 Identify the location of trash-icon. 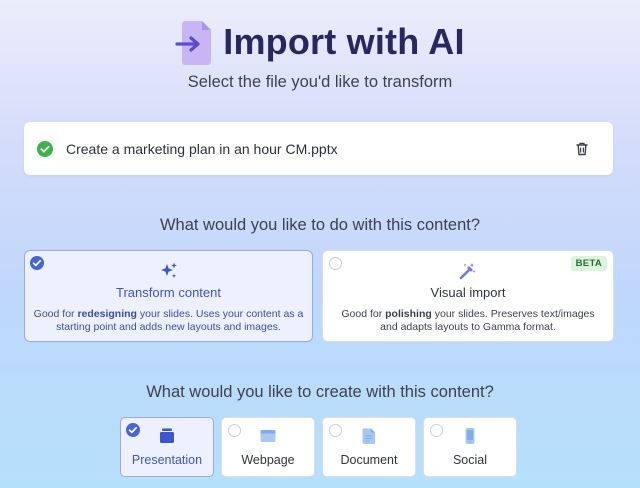
(582, 149).